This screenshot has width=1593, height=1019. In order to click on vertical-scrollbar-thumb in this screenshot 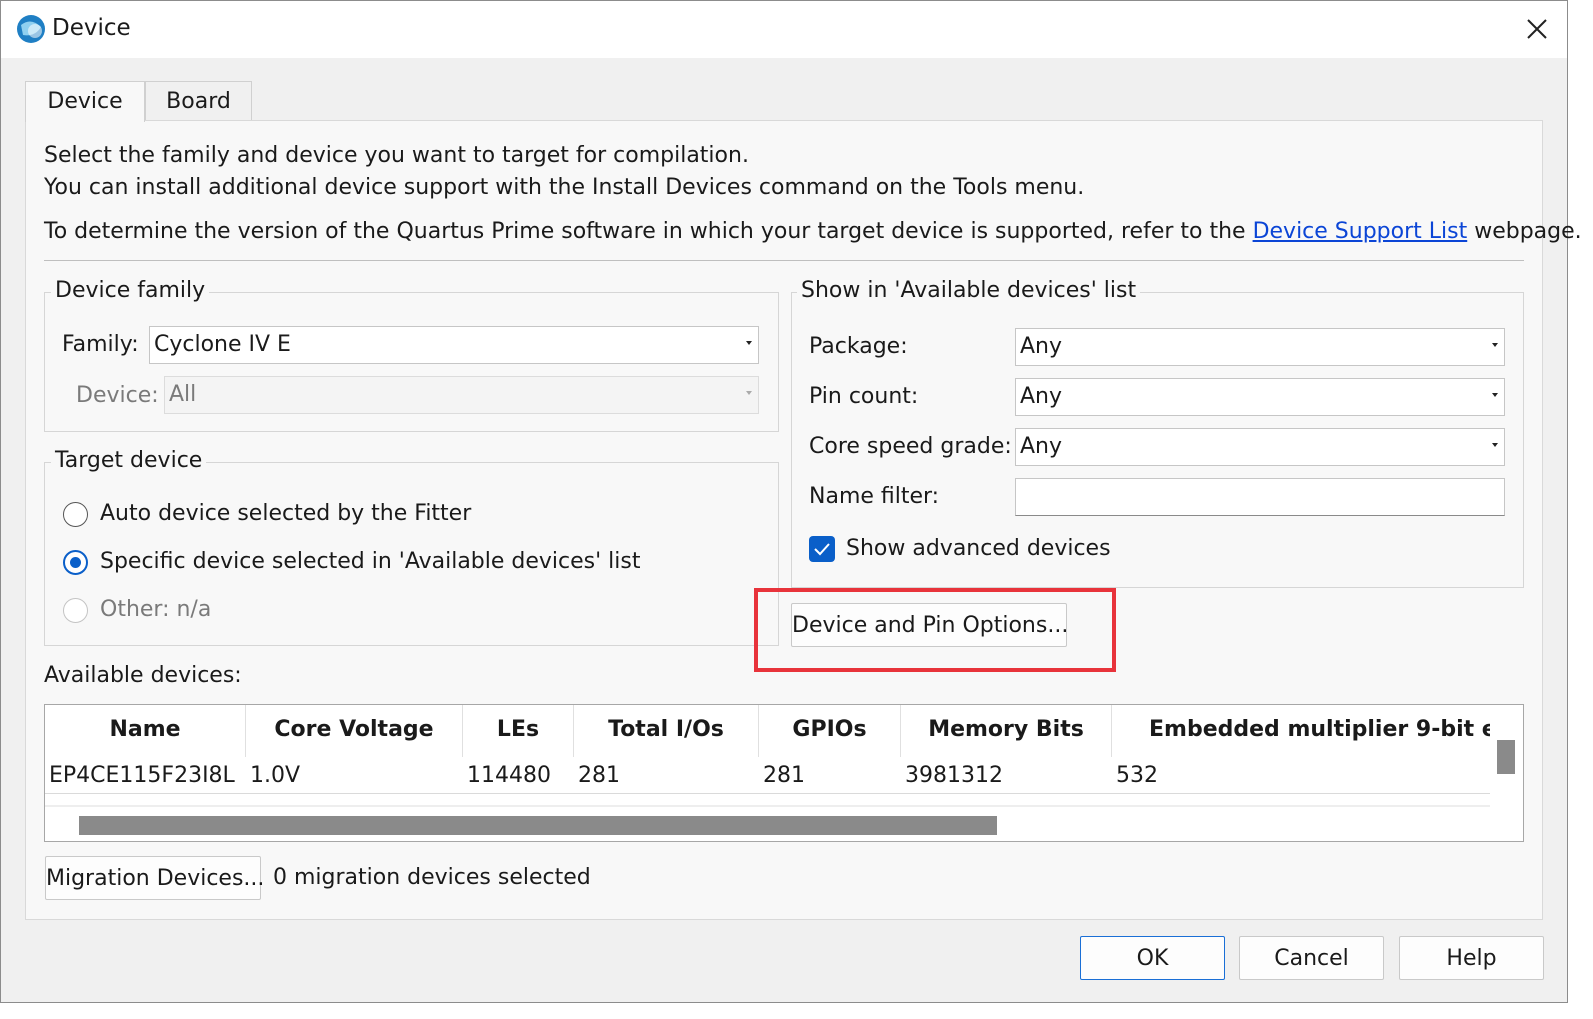, I will do `click(1506, 757)`.